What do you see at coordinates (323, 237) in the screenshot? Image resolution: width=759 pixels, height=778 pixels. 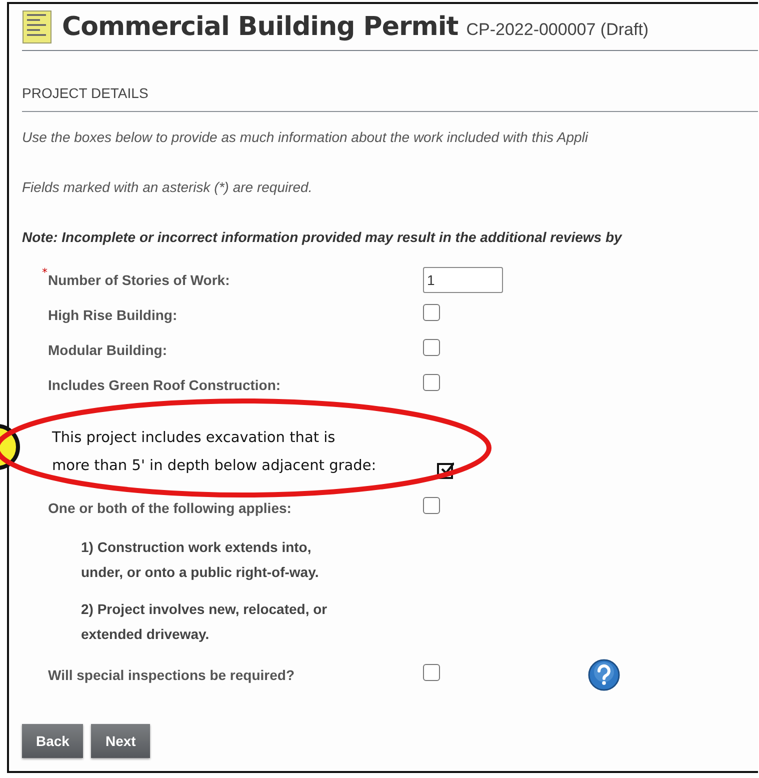 I see `instruction-text: Note: Incomplete or incorrect information provided may result in the additional reviews by` at bounding box center [323, 237].